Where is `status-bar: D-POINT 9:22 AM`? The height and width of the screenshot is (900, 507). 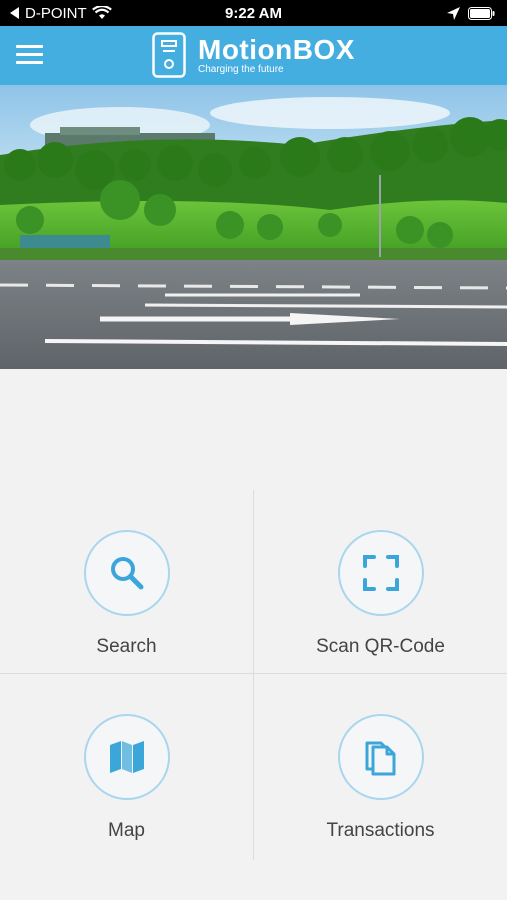
status-bar: D-POINT 9:22 AM is located at coordinates (253, 13).